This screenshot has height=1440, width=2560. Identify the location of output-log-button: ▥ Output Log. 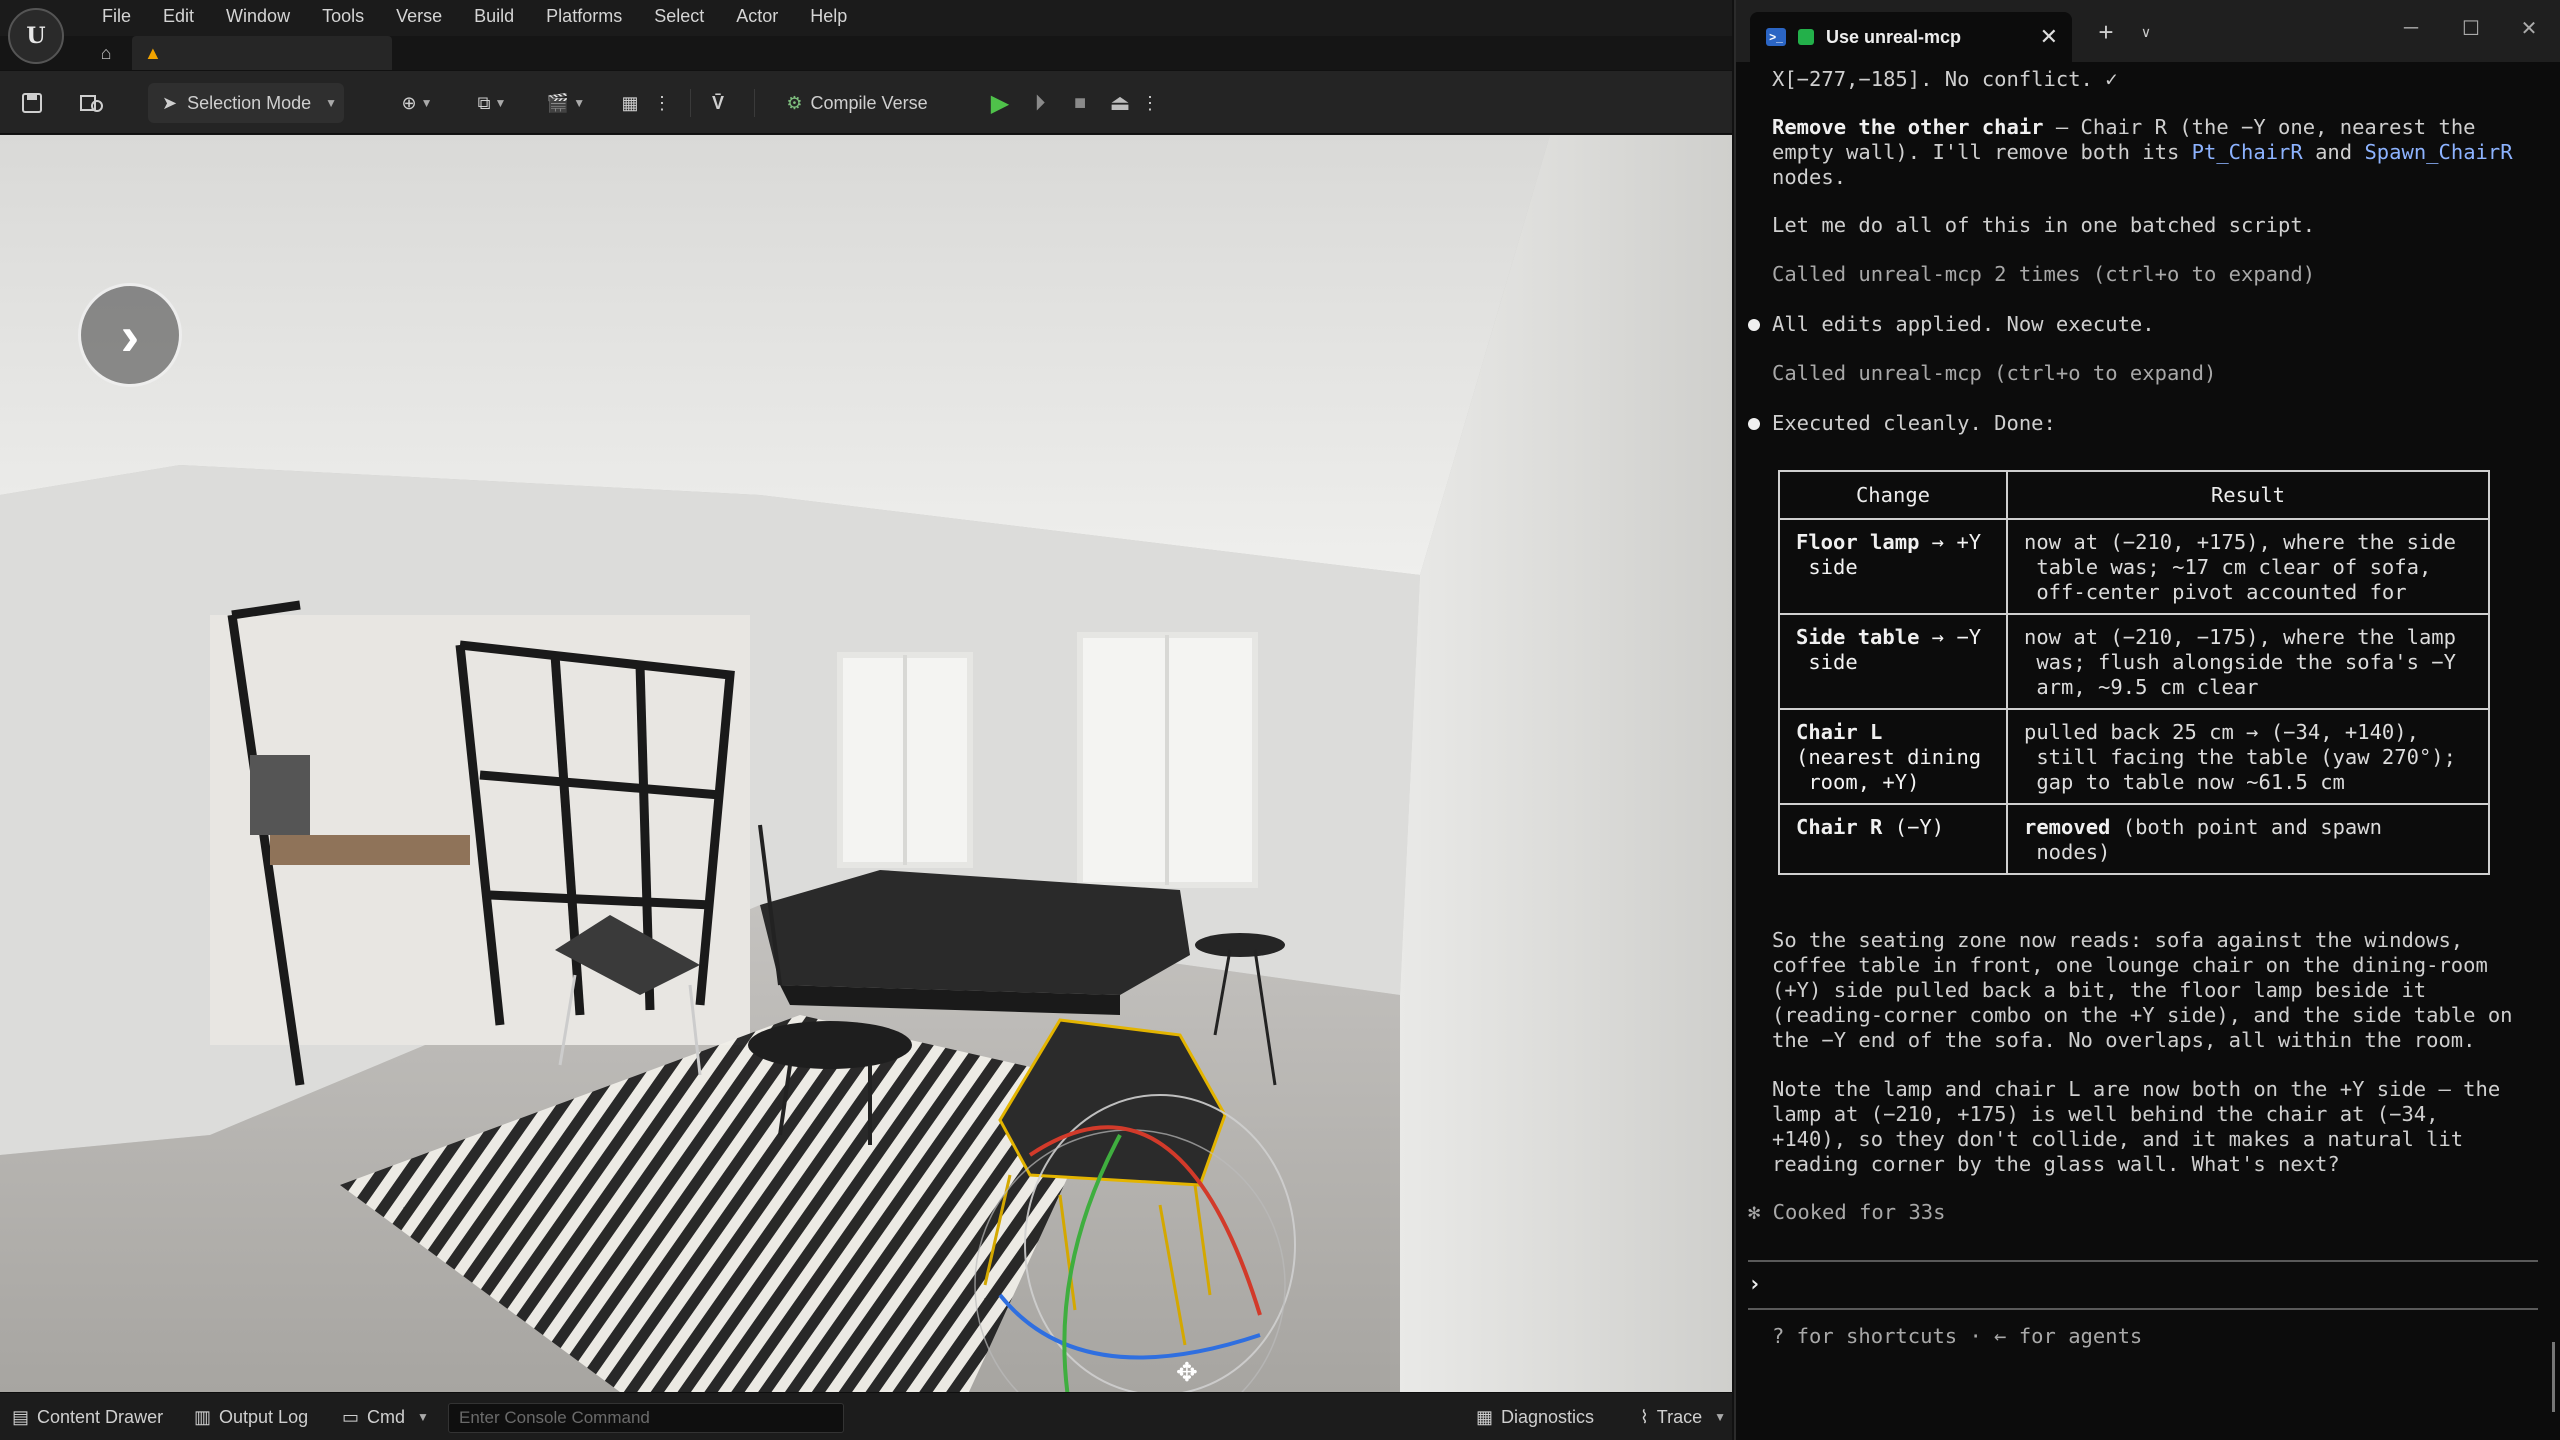
(251, 1416).